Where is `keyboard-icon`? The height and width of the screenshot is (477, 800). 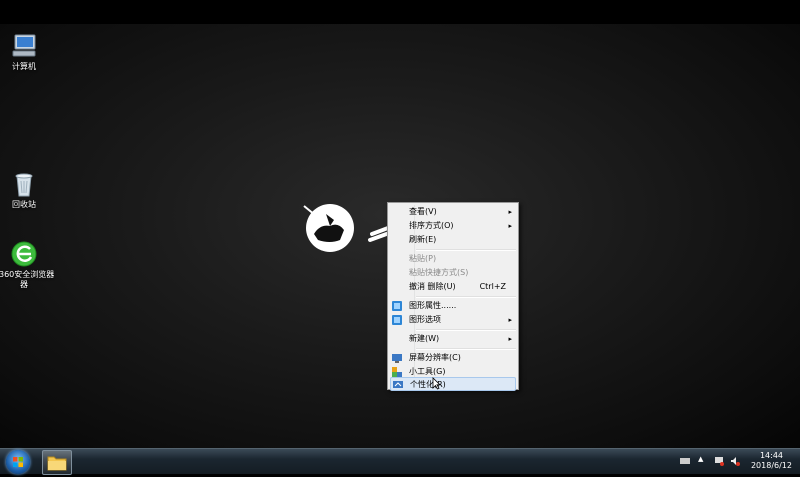
keyboard-icon is located at coordinates (685, 461).